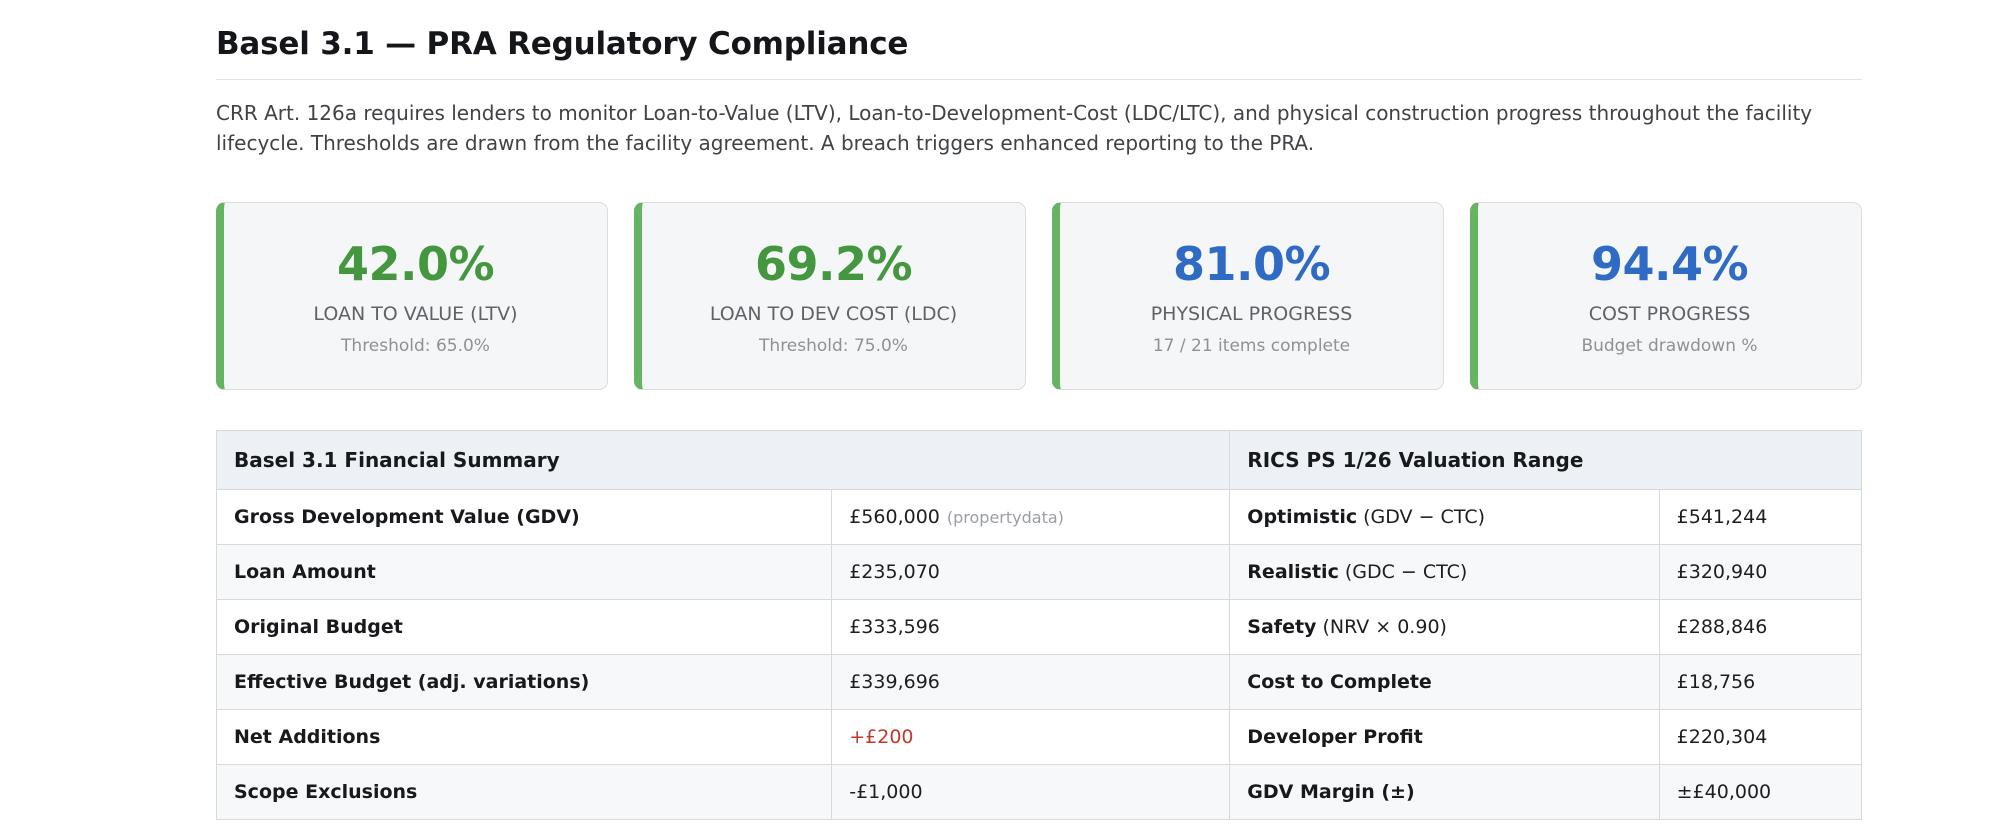 This screenshot has width=1998, height=832. I want to click on metric-value: £333,596, so click(894, 627).